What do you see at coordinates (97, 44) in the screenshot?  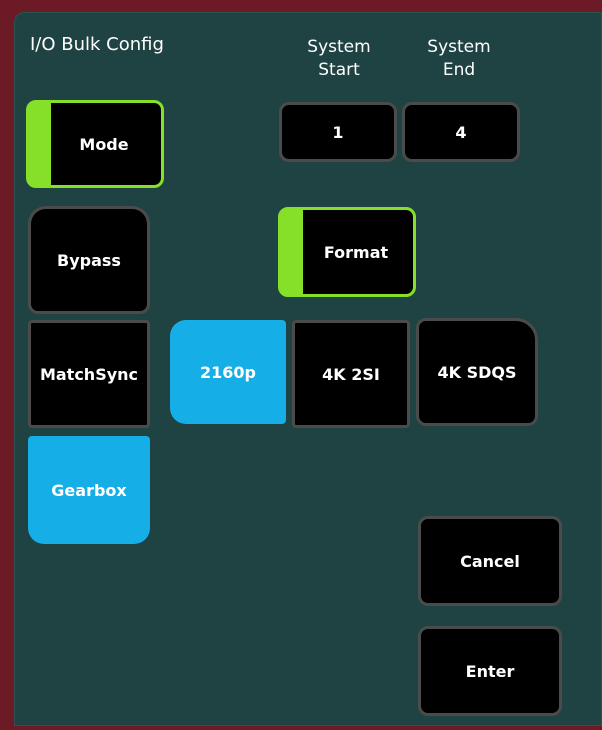 I see `page-title: I/O Bulk Config` at bounding box center [97, 44].